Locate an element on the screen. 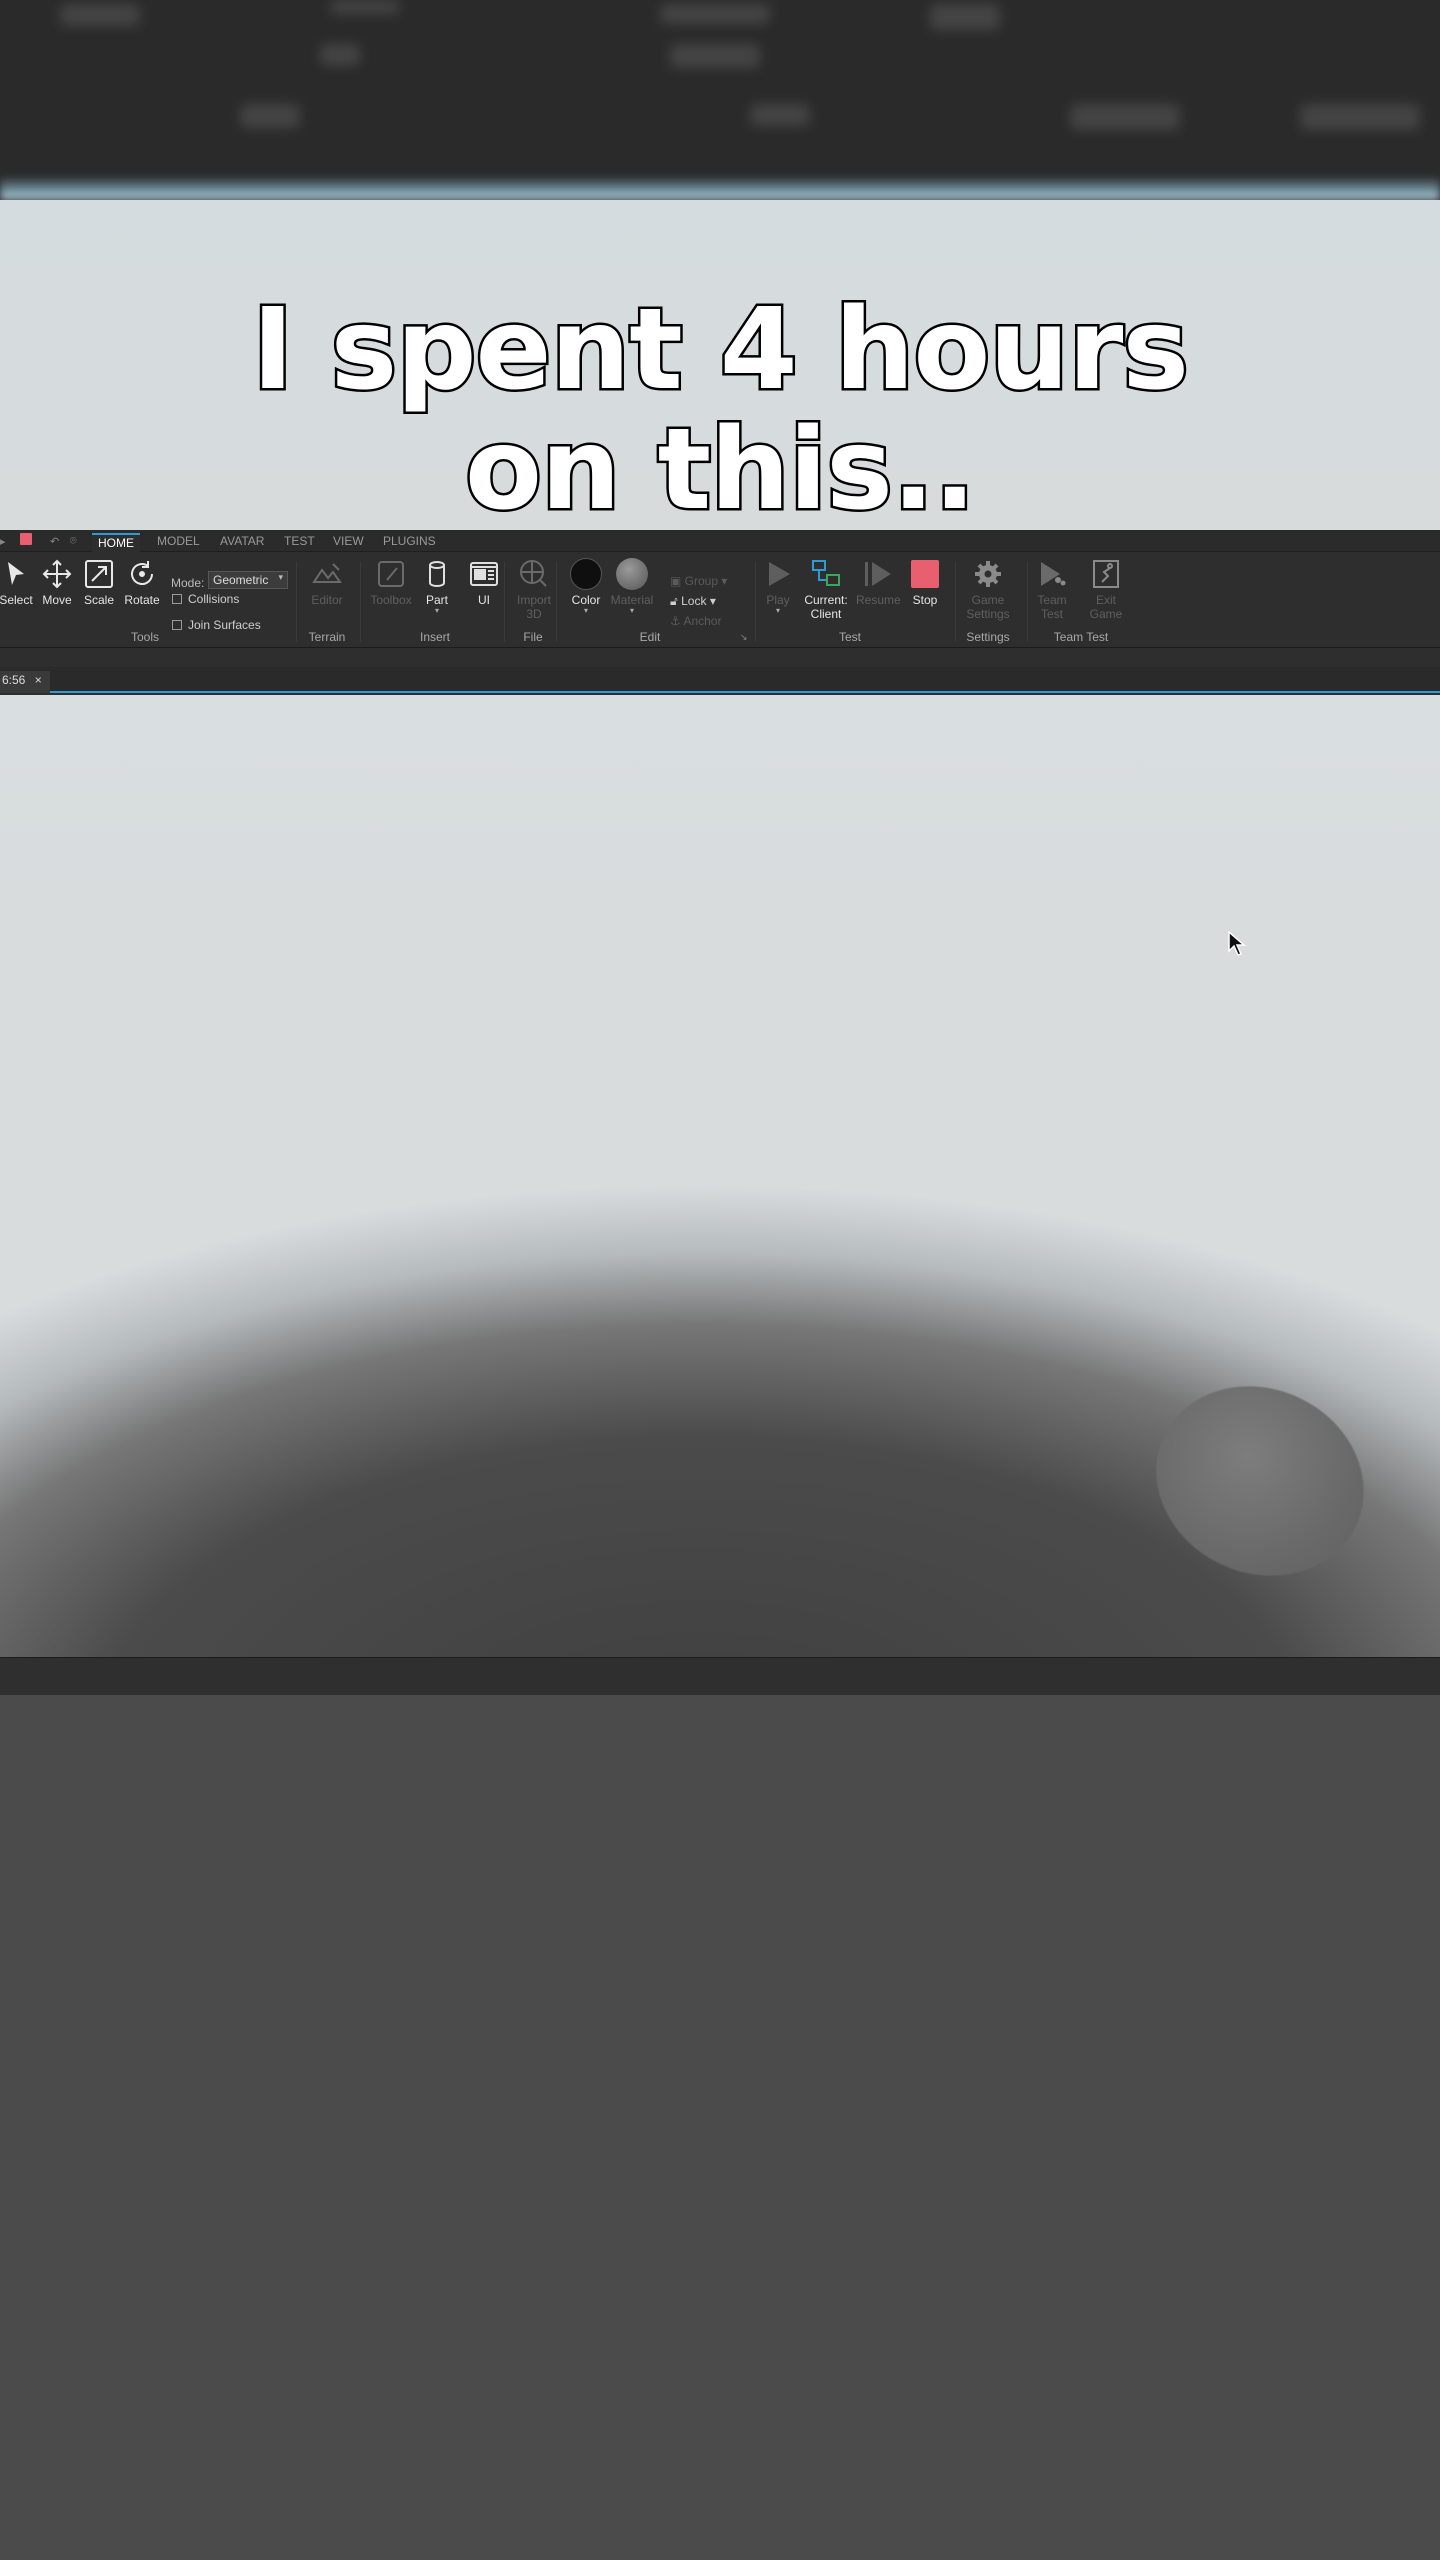  resume-icon is located at coordinates (878, 574).